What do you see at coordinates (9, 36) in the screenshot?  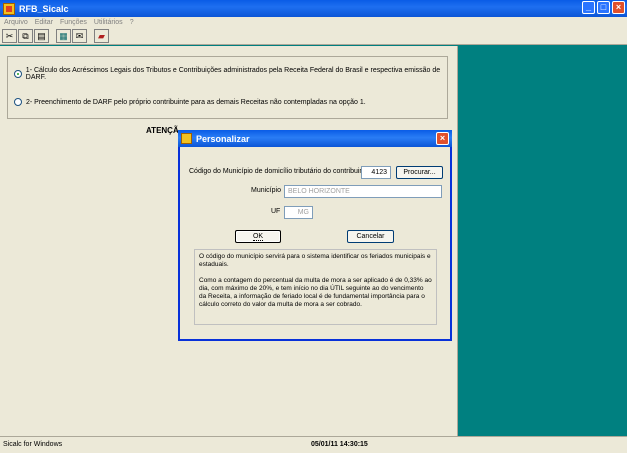 I see `cut-icon: ✂` at bounding box center [9, 36].